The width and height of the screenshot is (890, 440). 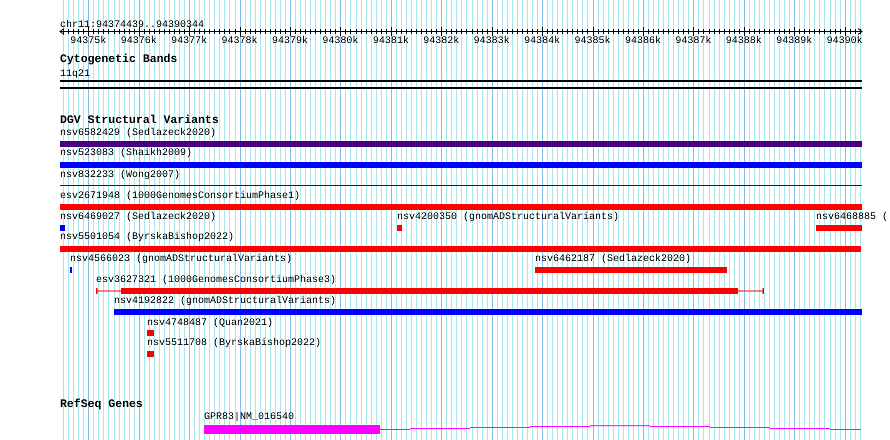 I want to click on tick-label: 94386k, so click(x=642, y=42).